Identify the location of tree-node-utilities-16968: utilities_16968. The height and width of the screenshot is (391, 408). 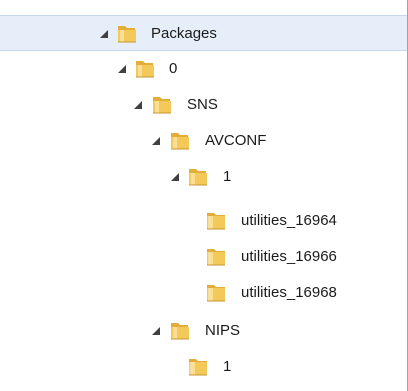
(203, 293).